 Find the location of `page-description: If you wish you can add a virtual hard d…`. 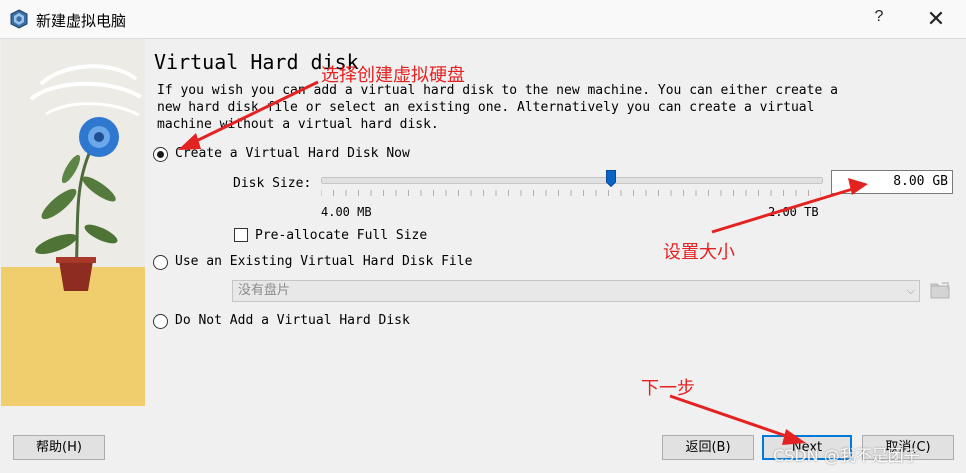

page-description: If you wish you can add a virtual hard d… is located at coordinates (497, 107).